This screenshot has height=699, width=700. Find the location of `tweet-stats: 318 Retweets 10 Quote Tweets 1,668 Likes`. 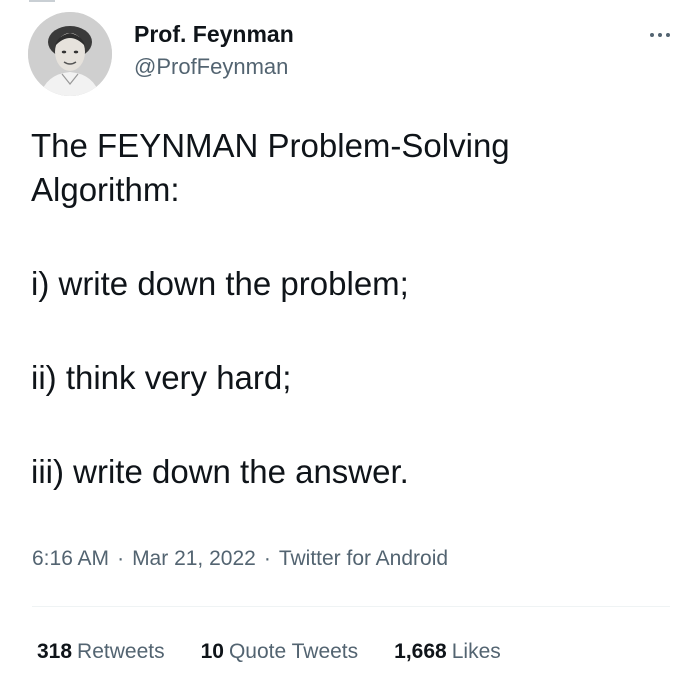

tweet-stats: 318 Retweets 10 Quote Tweets 1,668 Likes is located at coordinates (269, 652).